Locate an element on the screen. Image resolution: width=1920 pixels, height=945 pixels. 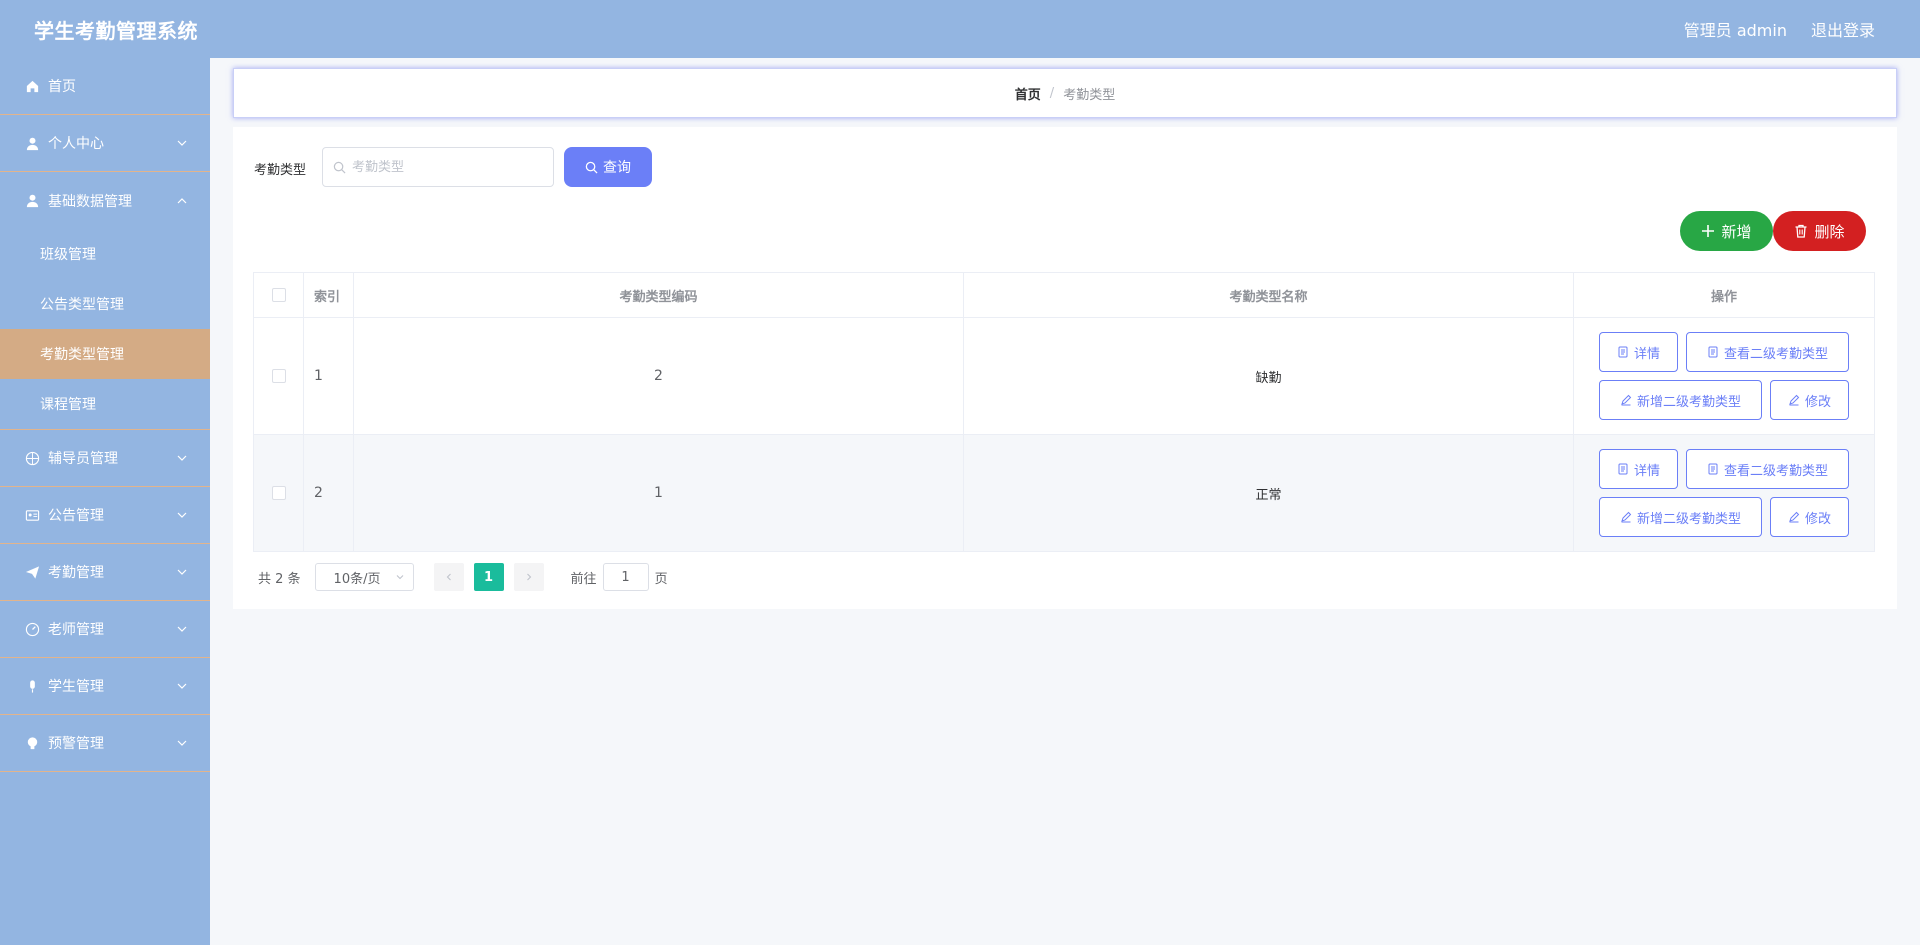
next-page-button is located at coordinates (528, 577).